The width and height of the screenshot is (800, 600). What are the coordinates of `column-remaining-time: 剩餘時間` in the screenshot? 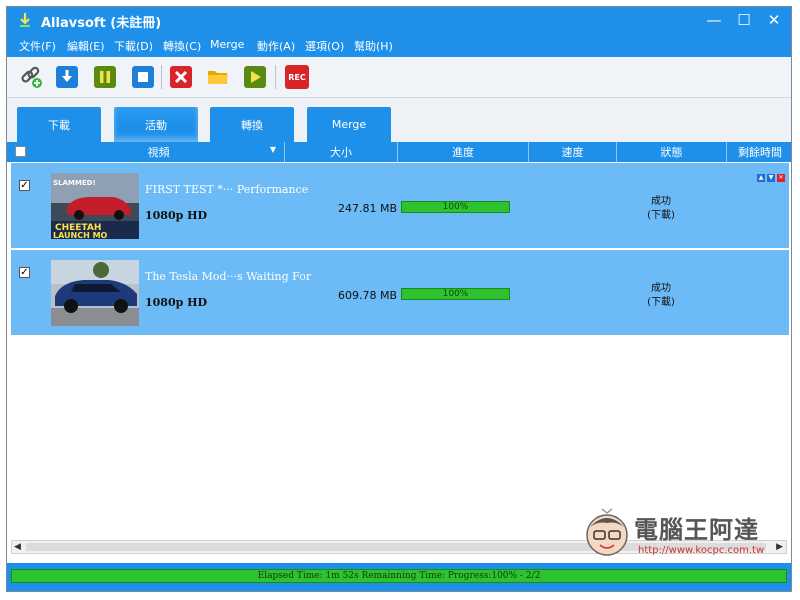 It's located at (759, 152).